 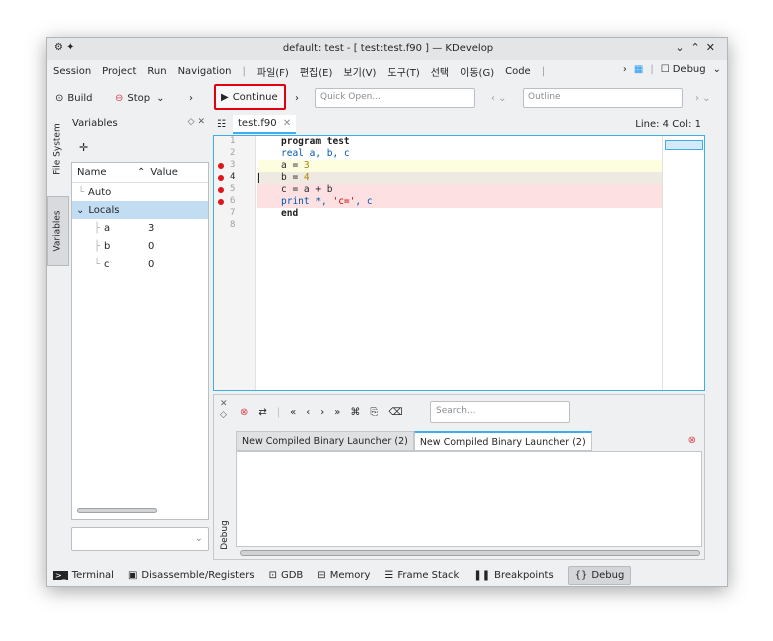 What do you see at coordinates (225, 97) in the screenshot?
I see `play-icon: ▶` at bounding box center [225, 97].